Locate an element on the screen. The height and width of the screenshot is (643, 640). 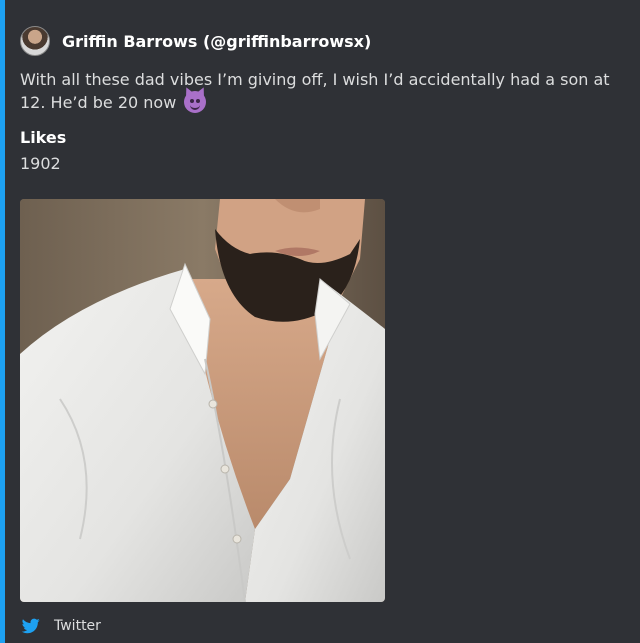
embed-accent-bar is located at coordinates (2, 321).